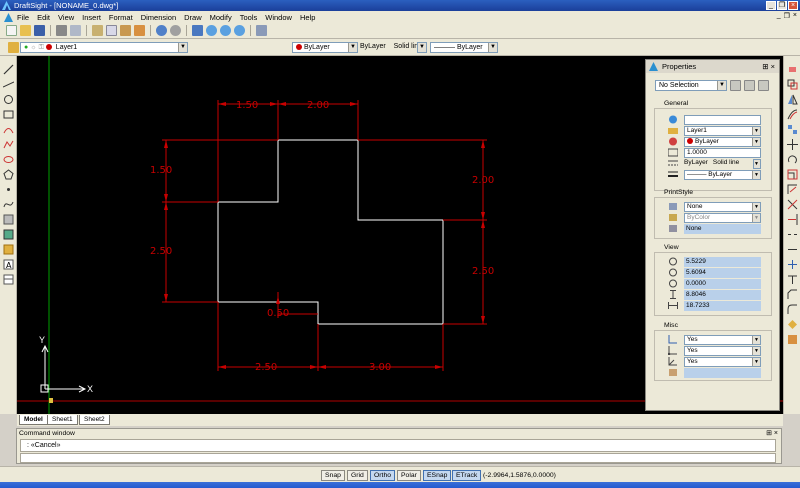 The width and height of the screenshot is (800, 488). Describe the element at coordinates (792, 234) in the screenshot. I see `break-icon` at that location.